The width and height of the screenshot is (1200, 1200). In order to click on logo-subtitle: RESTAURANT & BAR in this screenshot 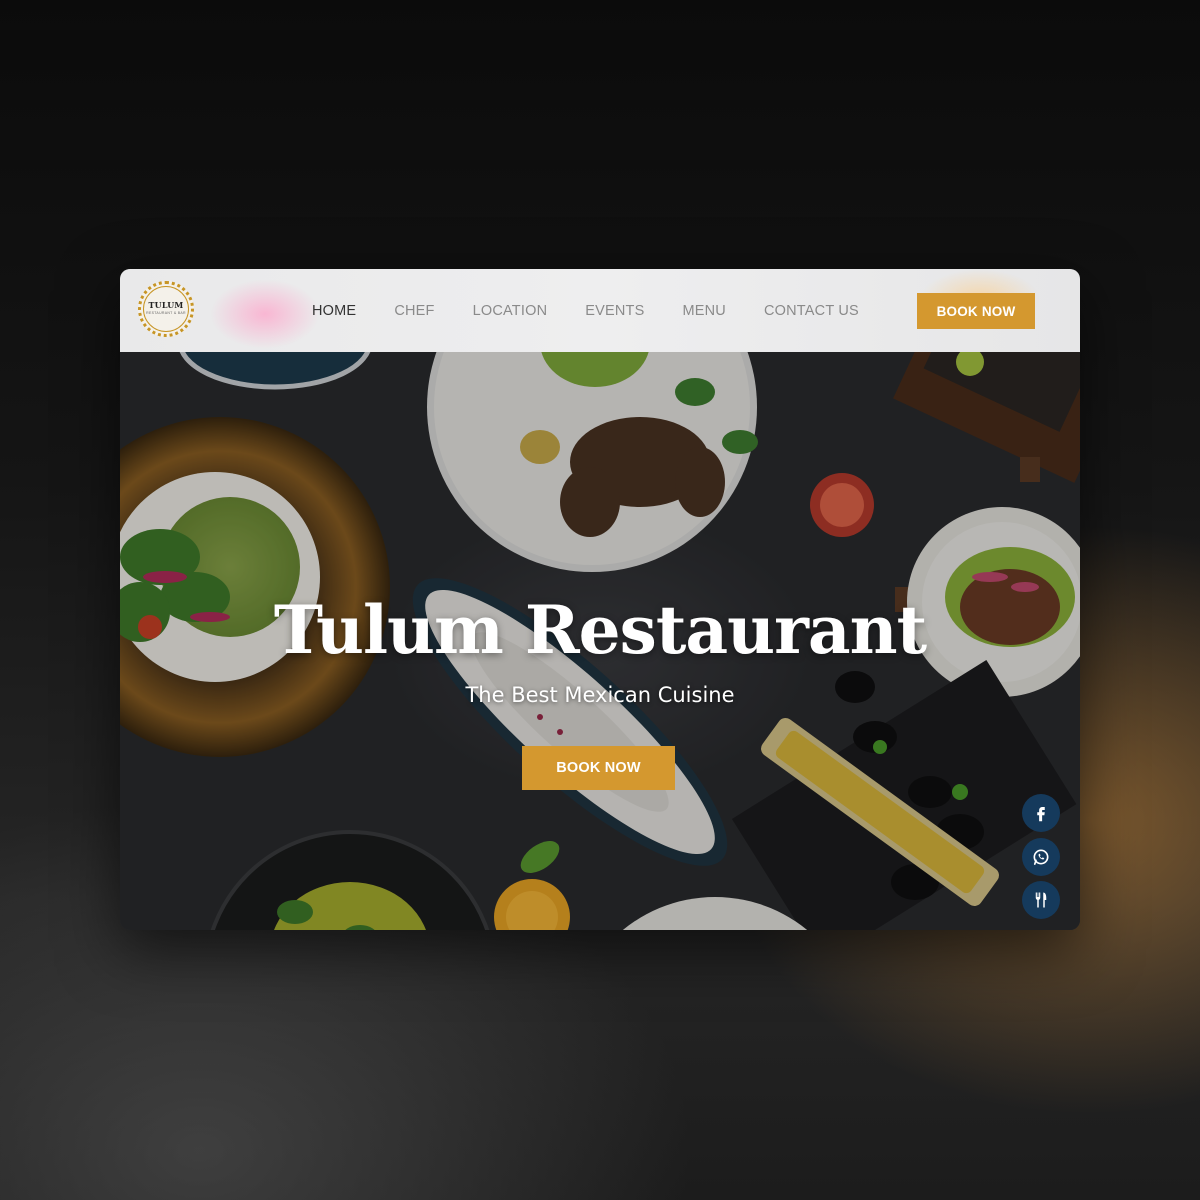, I will do `click(166, 313)`.